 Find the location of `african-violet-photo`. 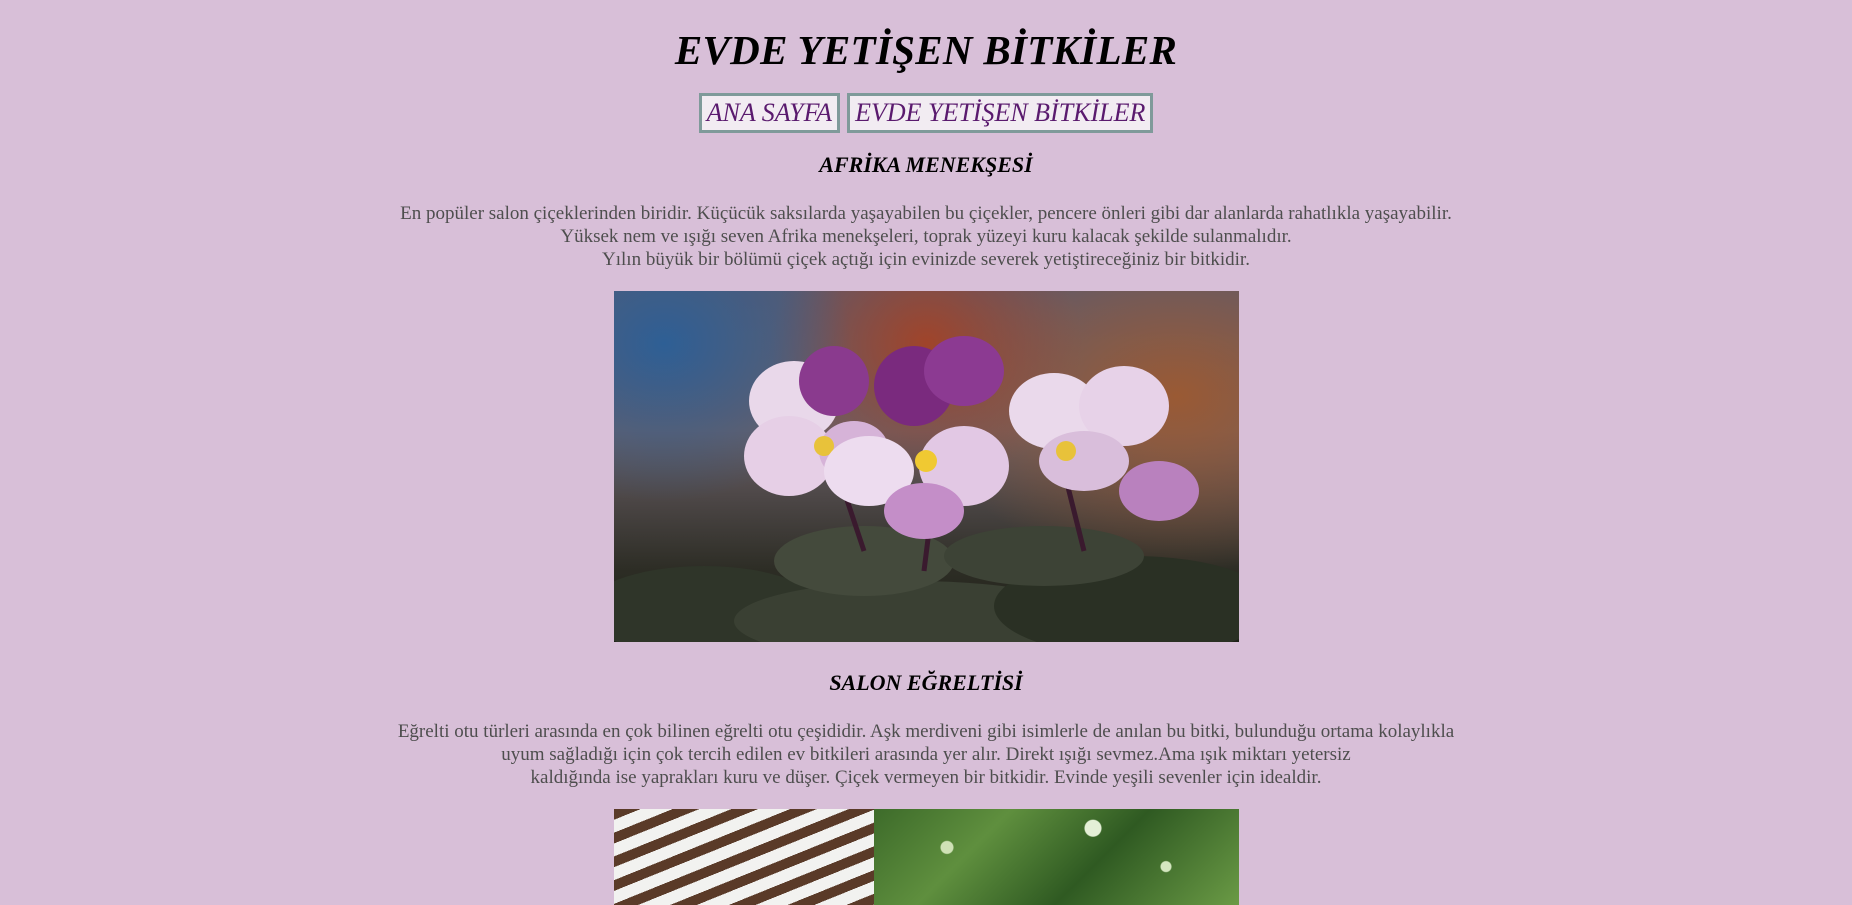

african-violet-photo is located at coordinates (926, 466).